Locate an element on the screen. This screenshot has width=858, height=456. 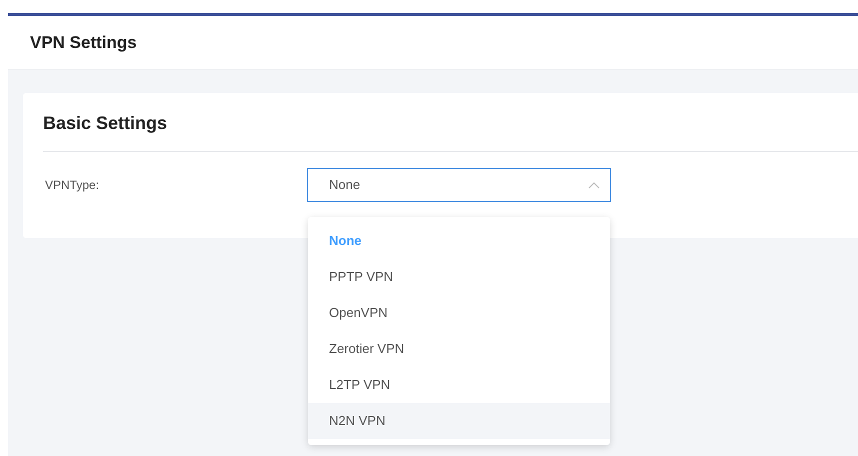
dropdown-option: Zerotier VPN is located at coordinates (459, 349).